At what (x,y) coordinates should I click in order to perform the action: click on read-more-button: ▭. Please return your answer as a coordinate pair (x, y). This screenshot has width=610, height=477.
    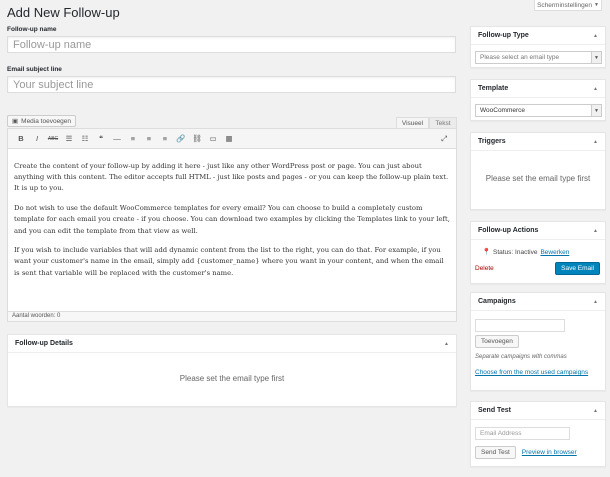
    Looking at the image, I should click on (213, 139).